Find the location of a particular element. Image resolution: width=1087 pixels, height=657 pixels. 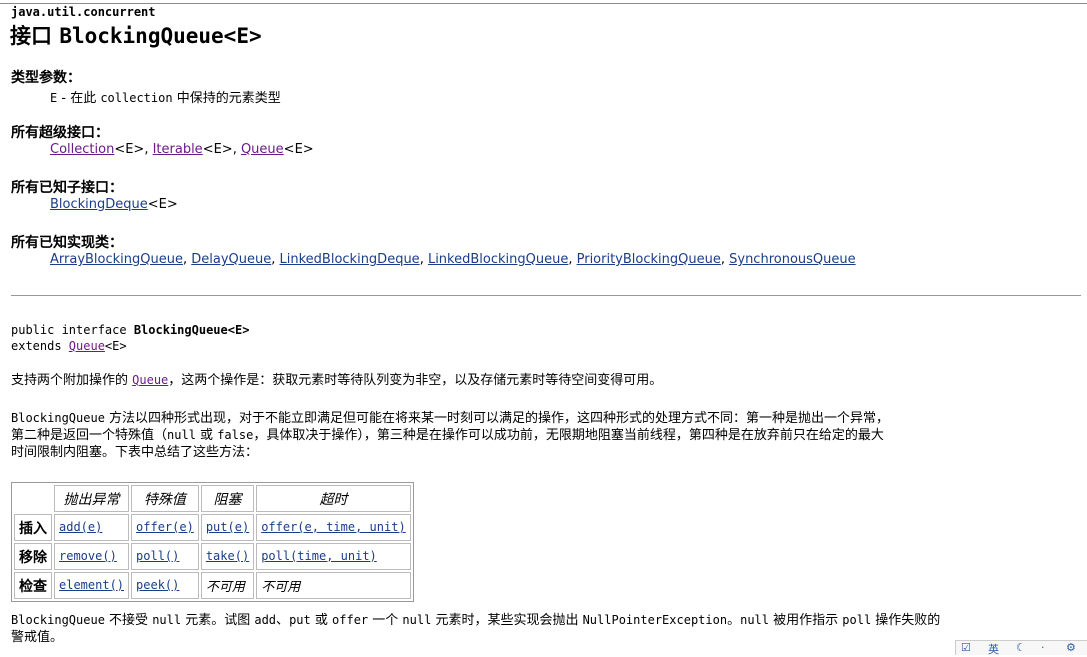

para2-null: null is located at coordinates (181, 435).